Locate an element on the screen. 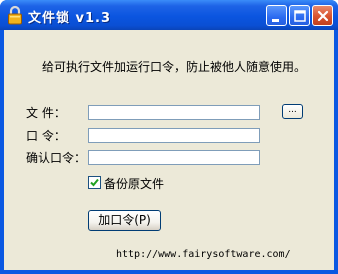 The width and height of the screenshot is (338, 274). minimize-icon is located at coordinates (275, 20).